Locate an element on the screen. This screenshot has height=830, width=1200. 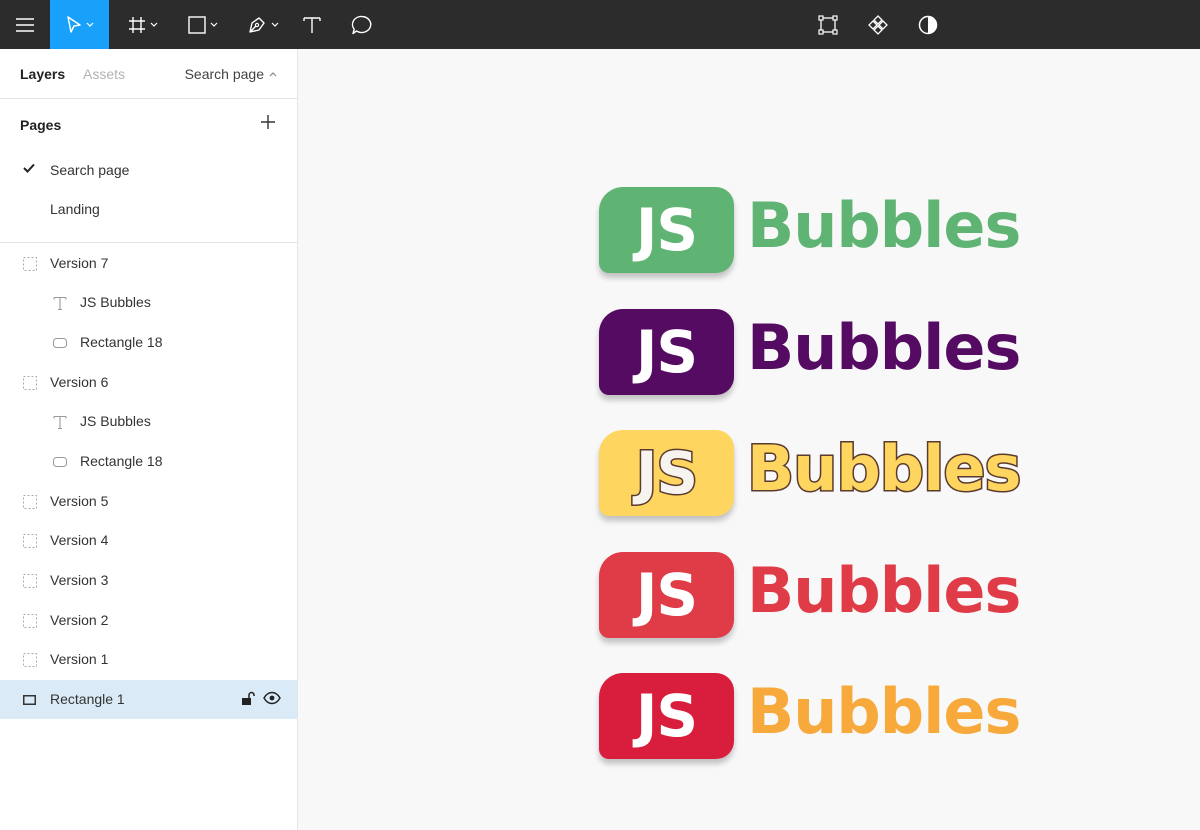
page-item-label: Search page is located at coordinates (90, 170).